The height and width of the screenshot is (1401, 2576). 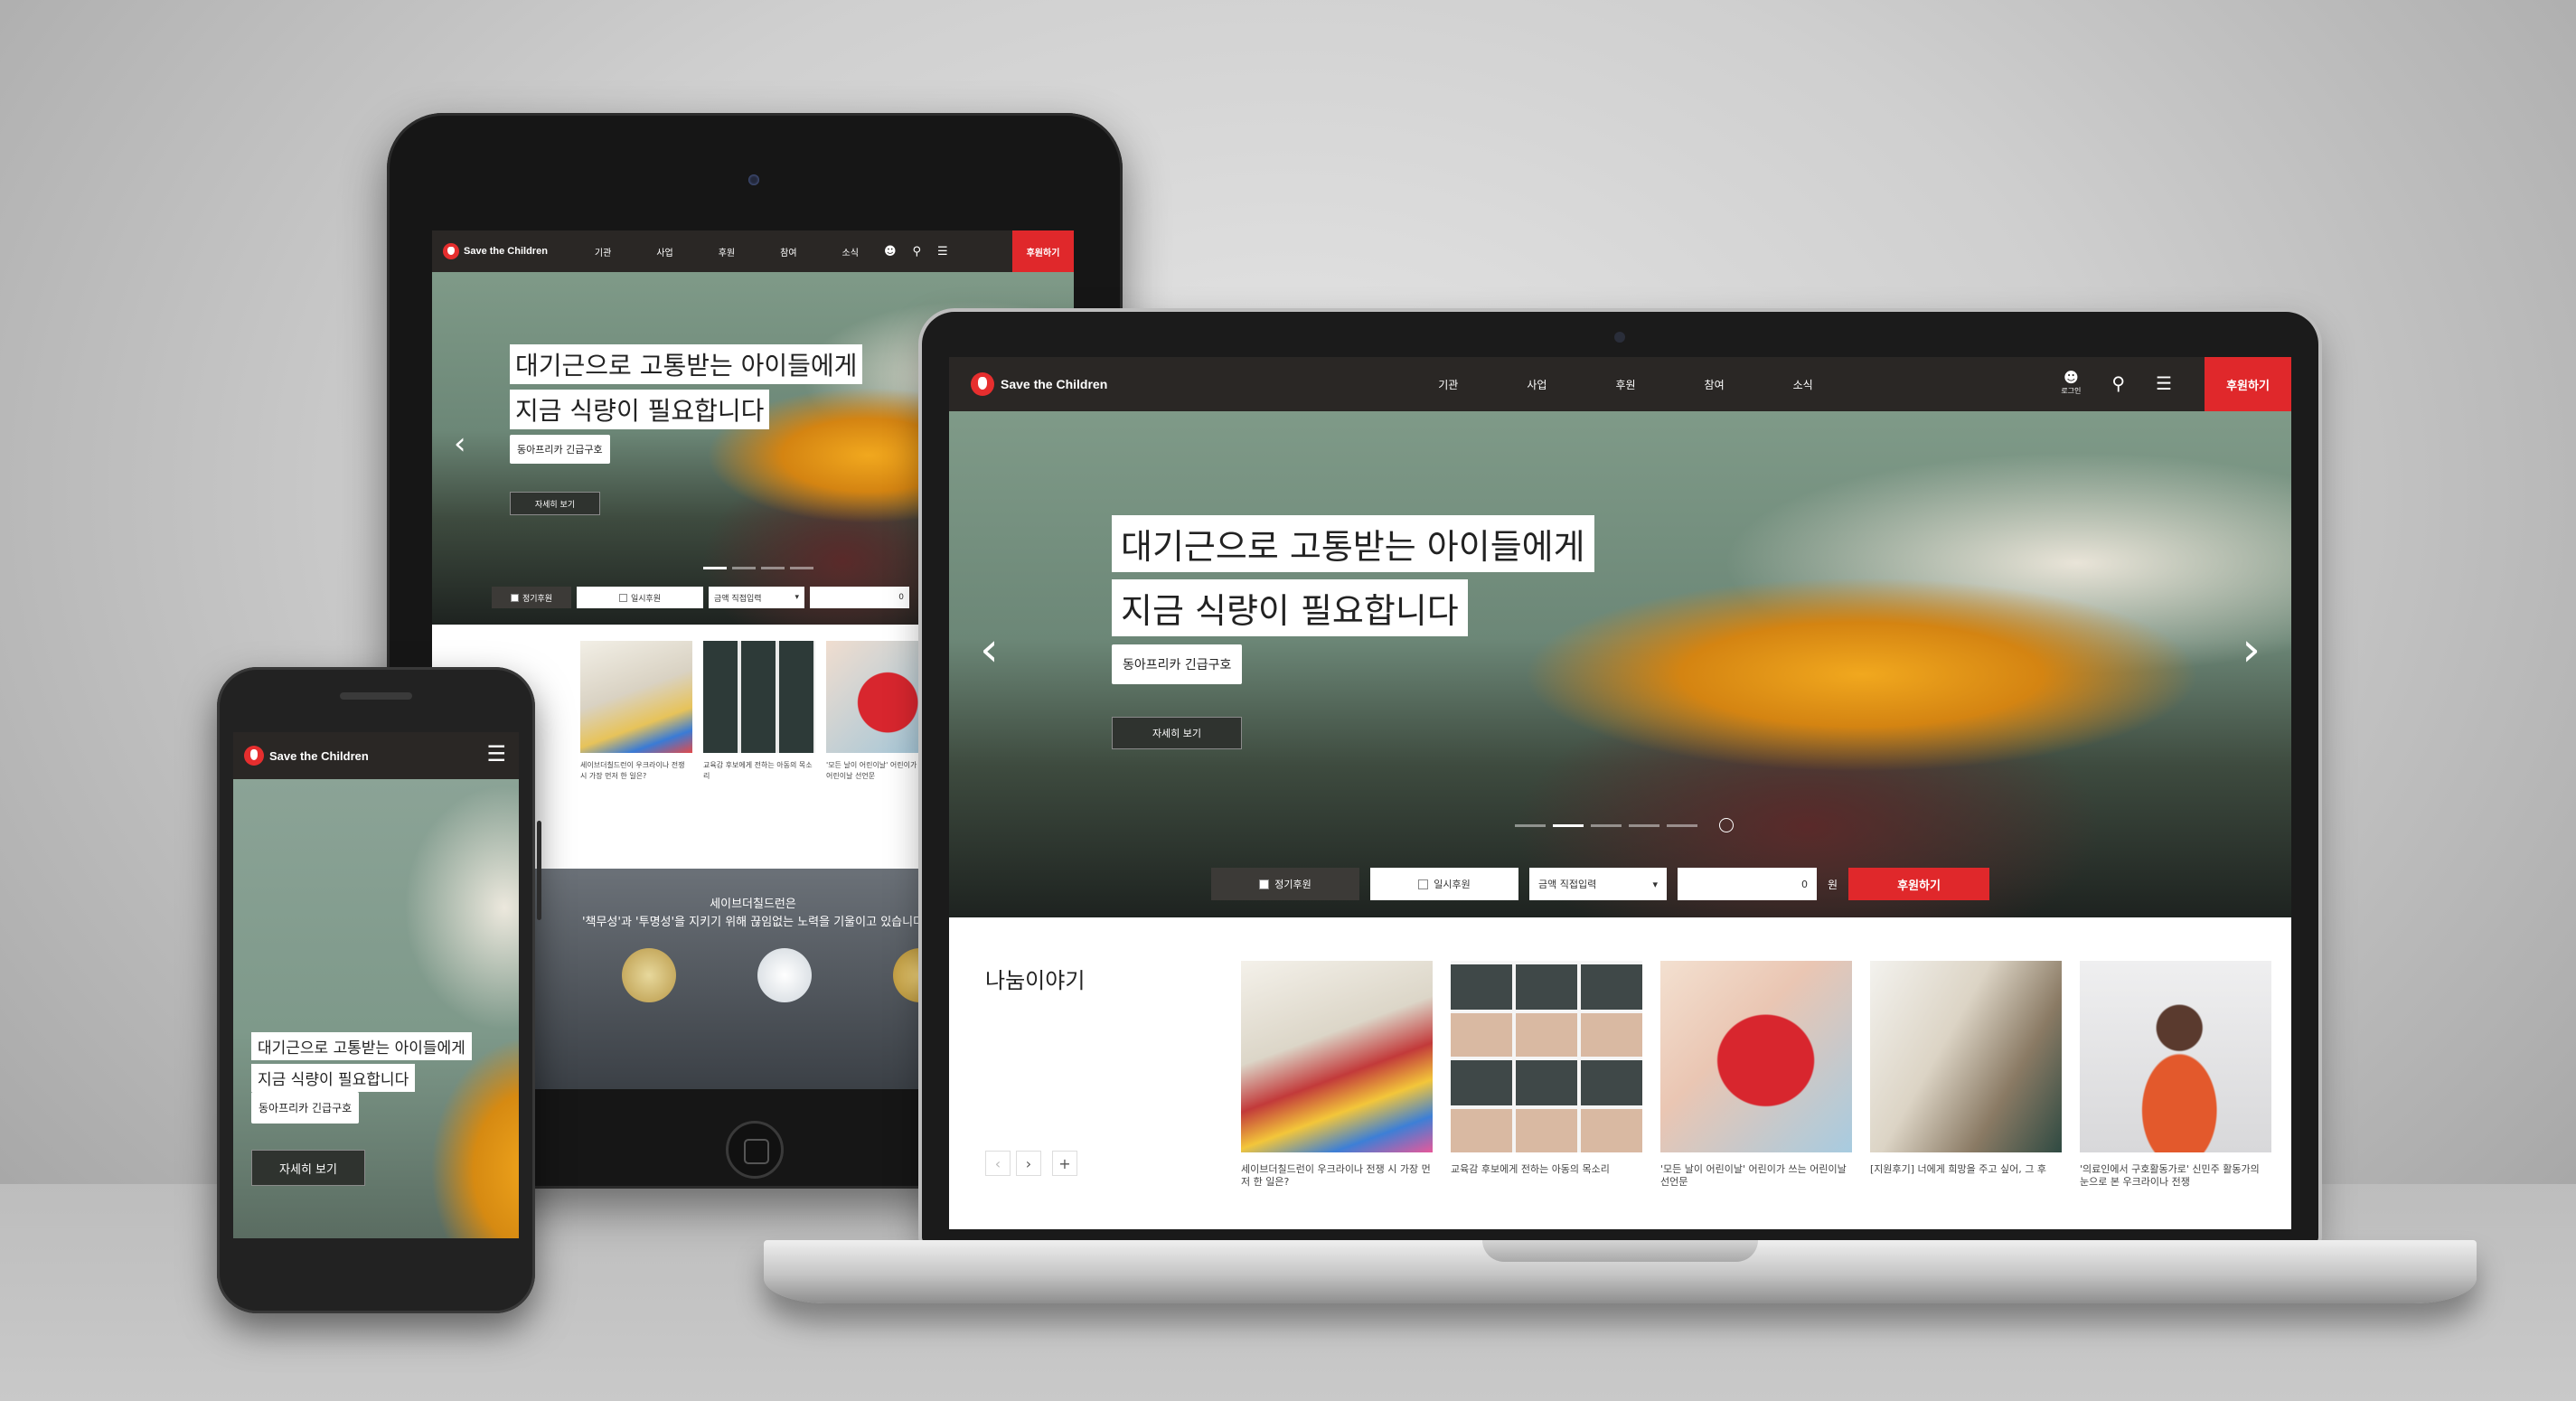 I want to click on story-caption: [지원후기] 너에게 희망을 주고 싶어, 그 후, so click(x=1966, y=1176).